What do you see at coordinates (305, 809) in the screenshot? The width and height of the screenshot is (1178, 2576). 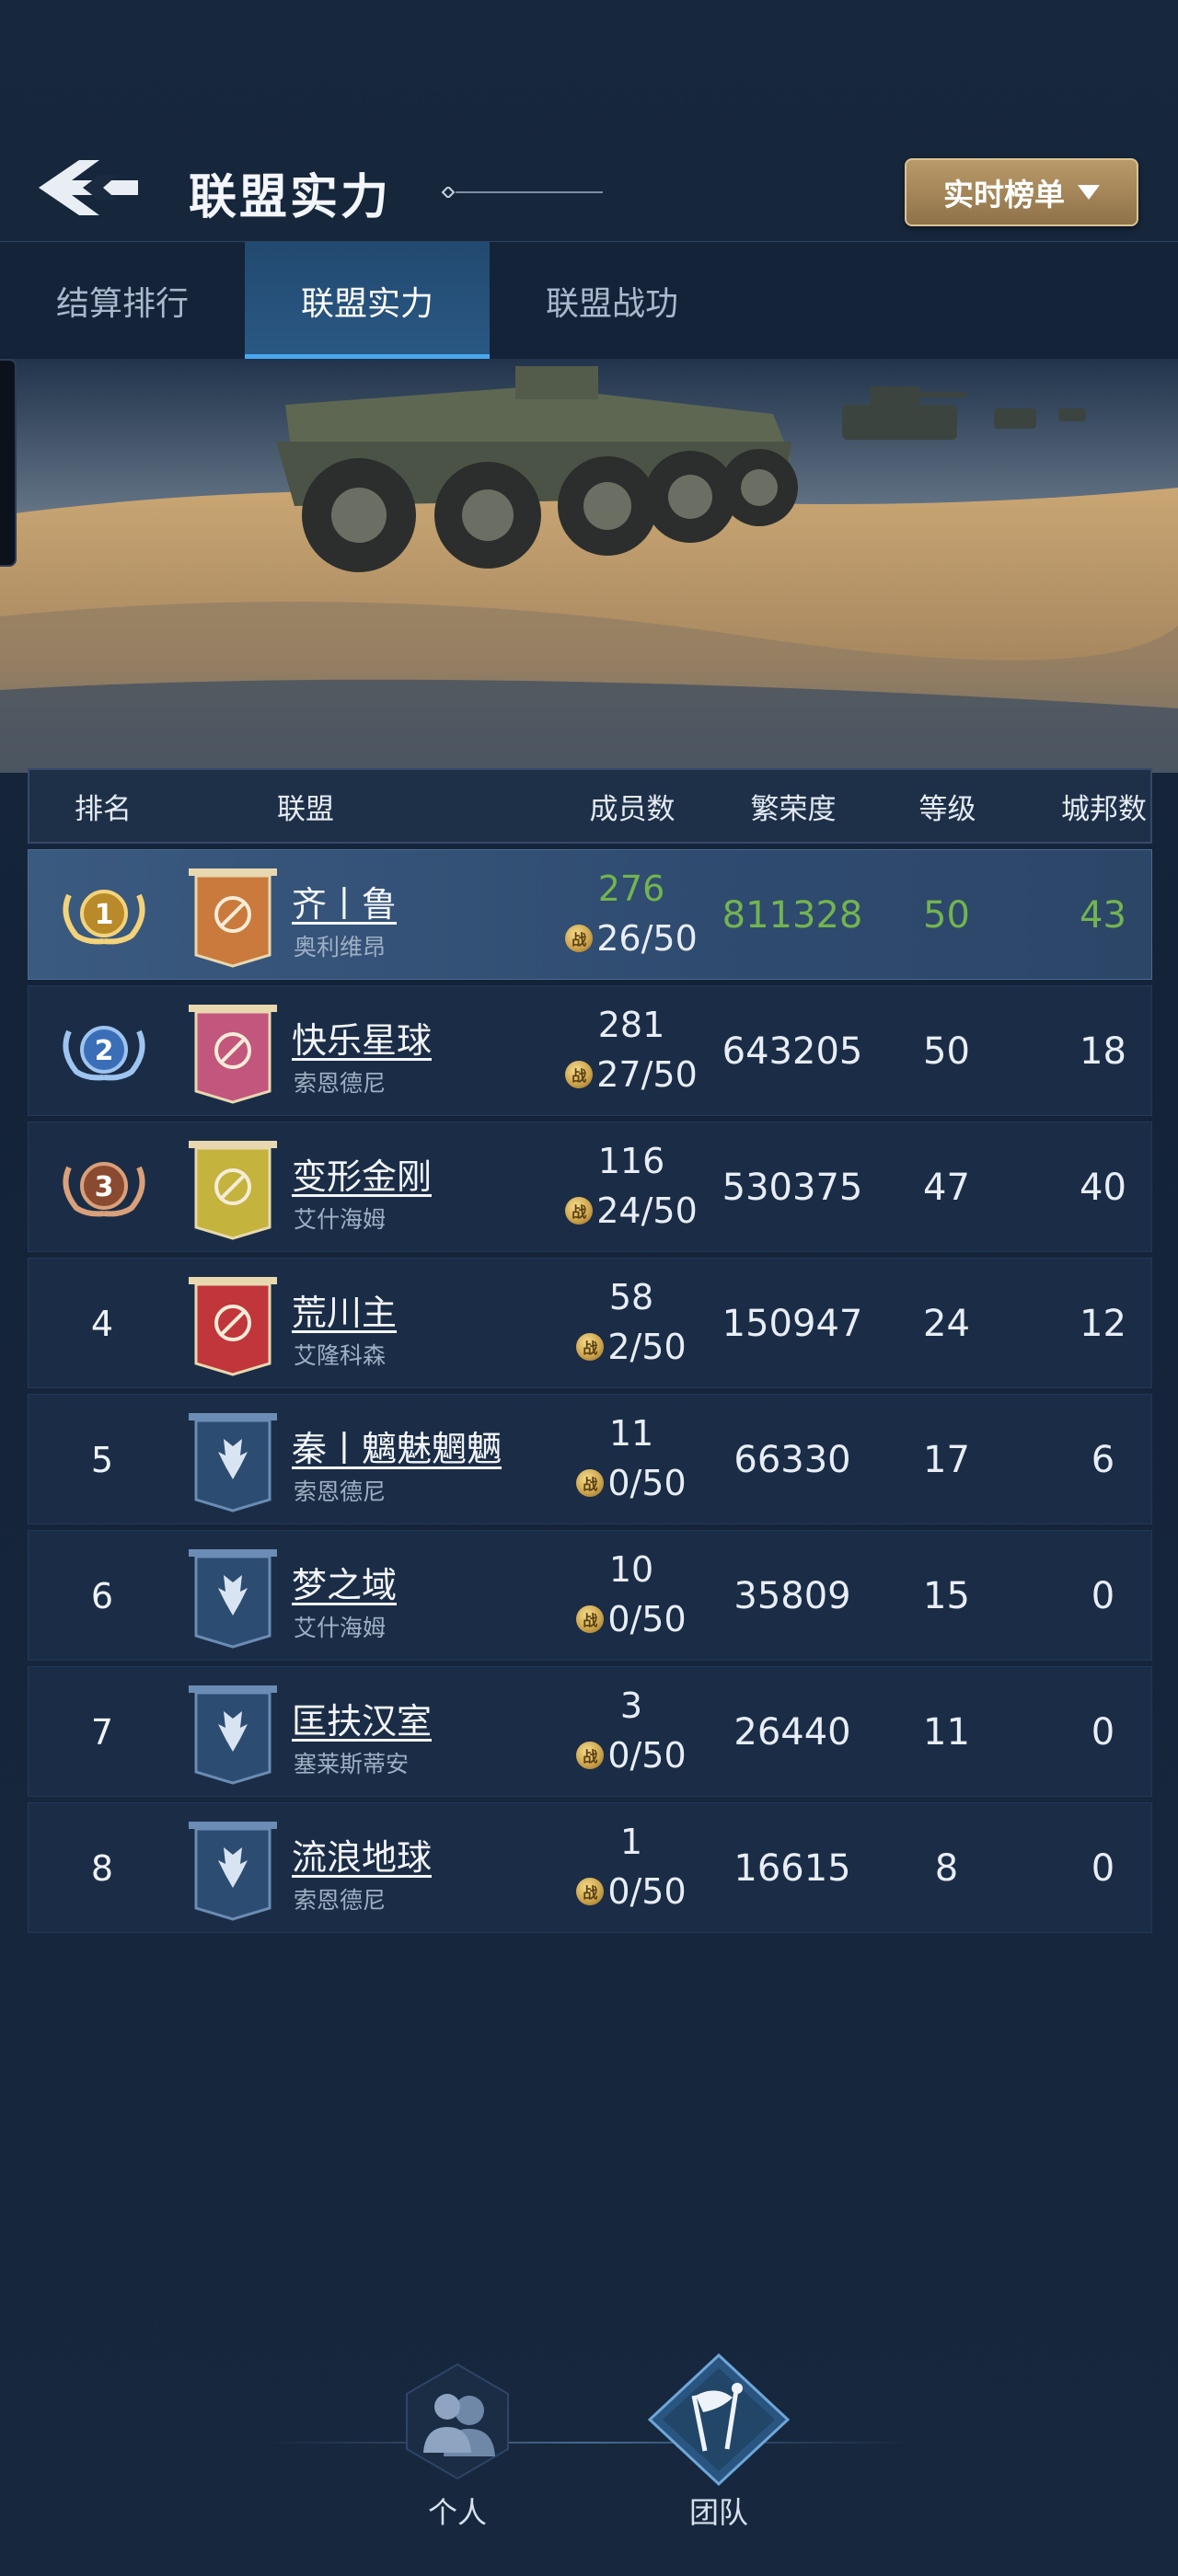 I see `header-alliance: 联盟` at bounding box center [305, 809].